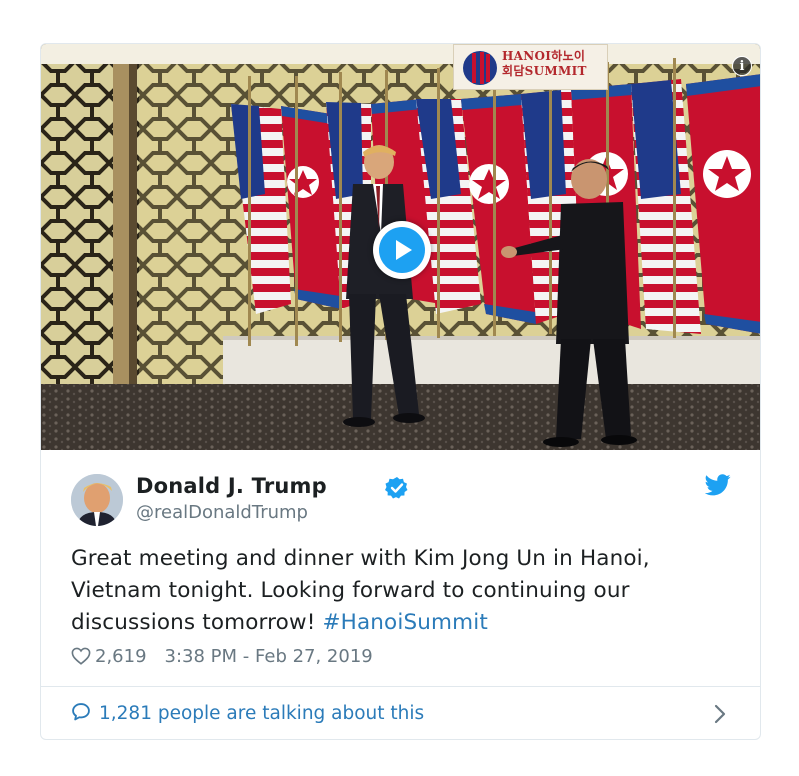 Image resolution: width=799 pixels, height=776 pixels. What do you see at coordinates (121, 656) in the screenshot?
I see `like-count: 2,619` at bounding box center [121, 656].